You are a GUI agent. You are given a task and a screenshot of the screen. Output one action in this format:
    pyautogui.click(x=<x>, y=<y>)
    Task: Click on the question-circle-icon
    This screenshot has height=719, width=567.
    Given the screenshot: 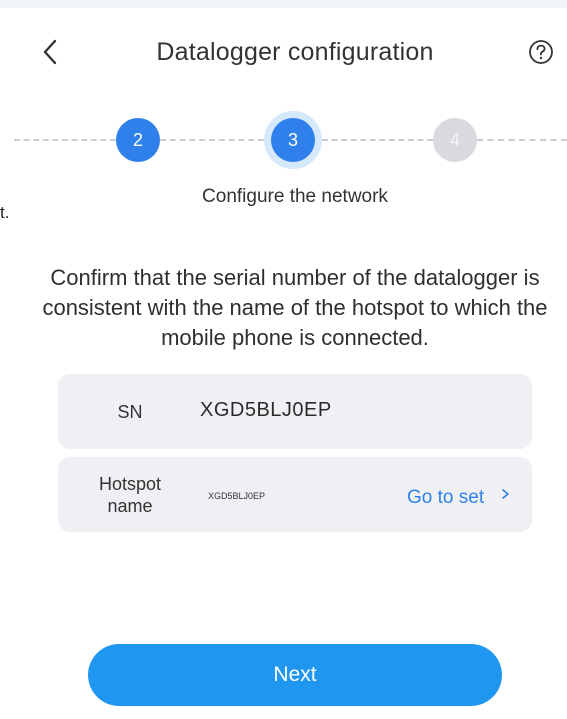 What is the action you would take?
    pyautogui.click(x=541, y=52)
    